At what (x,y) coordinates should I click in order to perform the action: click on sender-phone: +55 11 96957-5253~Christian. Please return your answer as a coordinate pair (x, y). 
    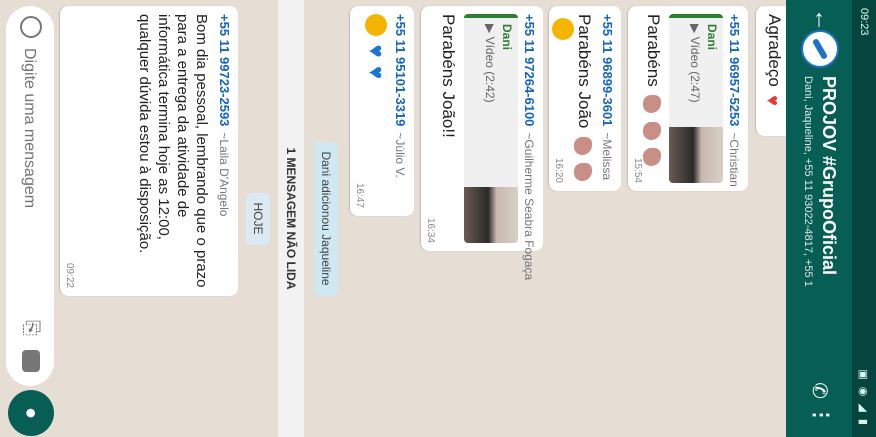
    Looking at the image, I should click on (734, 100).